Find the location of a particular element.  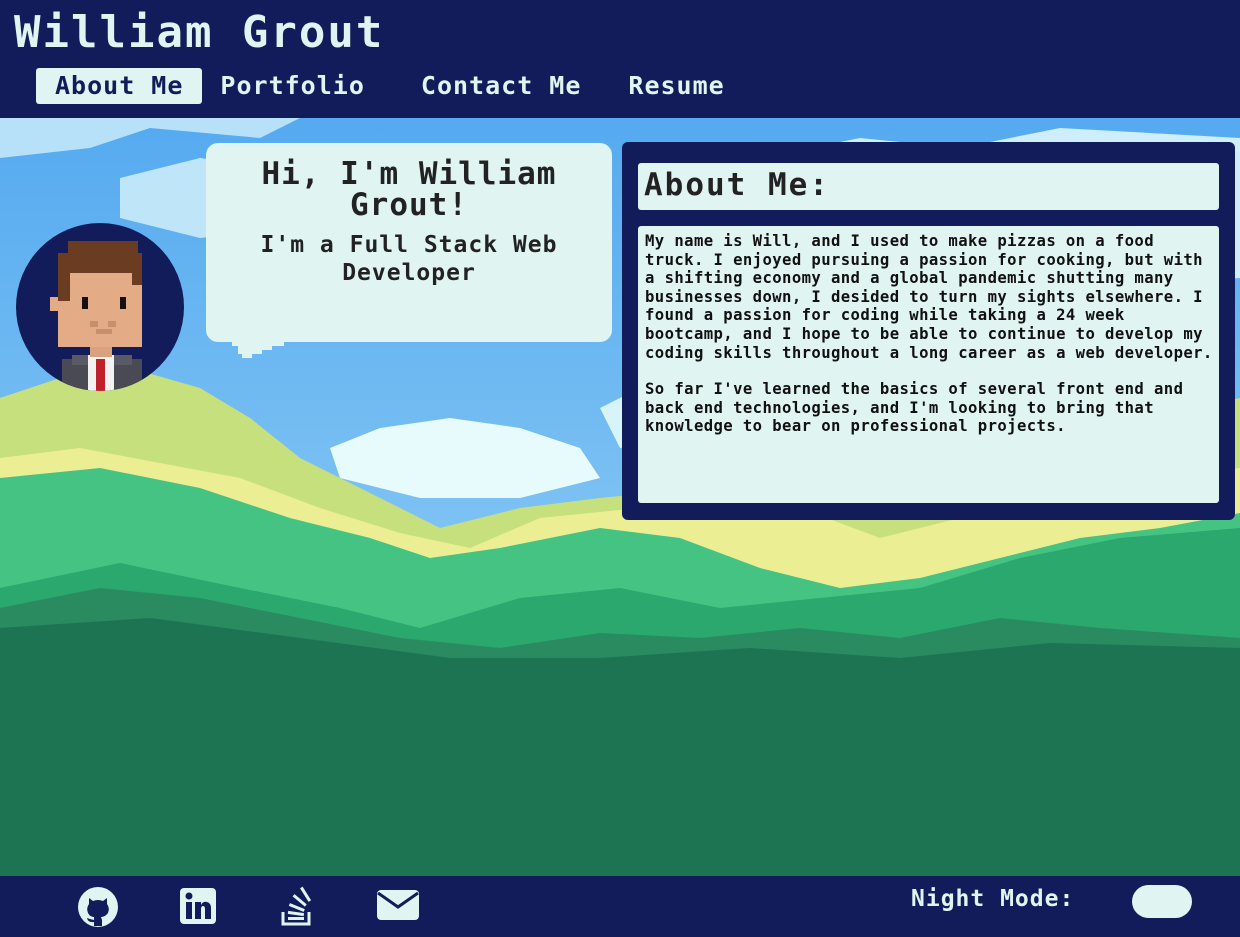

github-link is located at coordinates (98, 907).